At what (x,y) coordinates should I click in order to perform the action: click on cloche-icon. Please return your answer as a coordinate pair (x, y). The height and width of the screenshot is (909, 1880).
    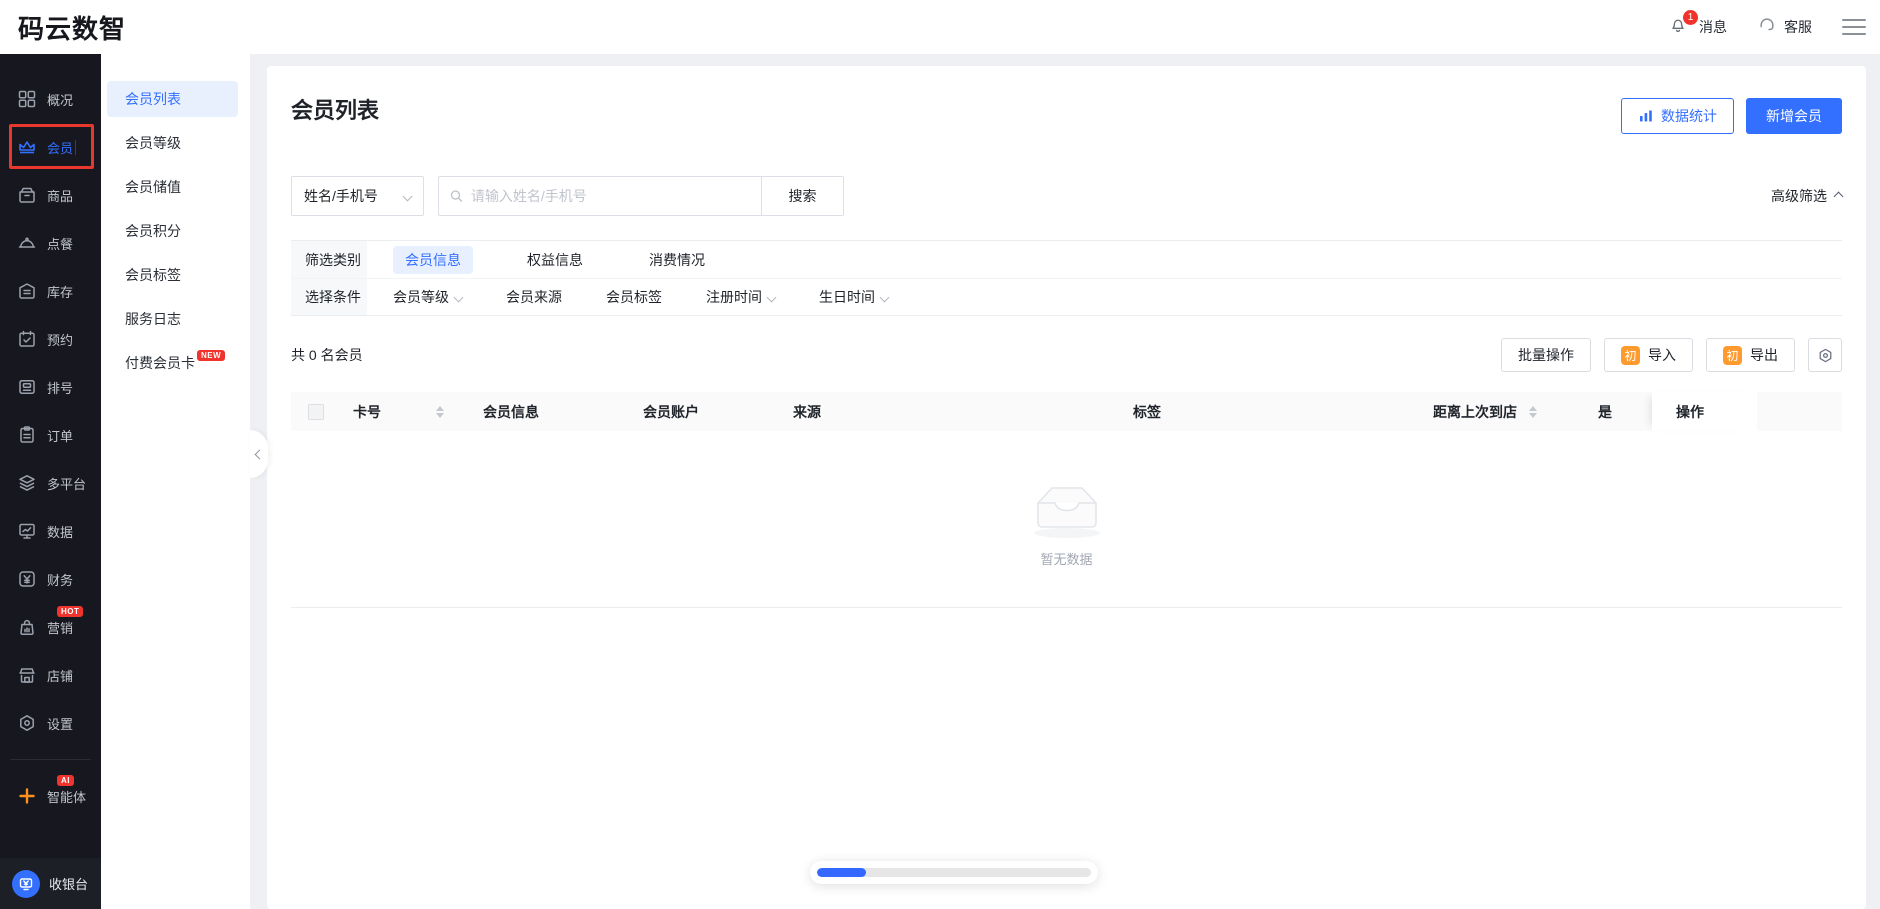
    Looking at the image, I should click on (27, 242).